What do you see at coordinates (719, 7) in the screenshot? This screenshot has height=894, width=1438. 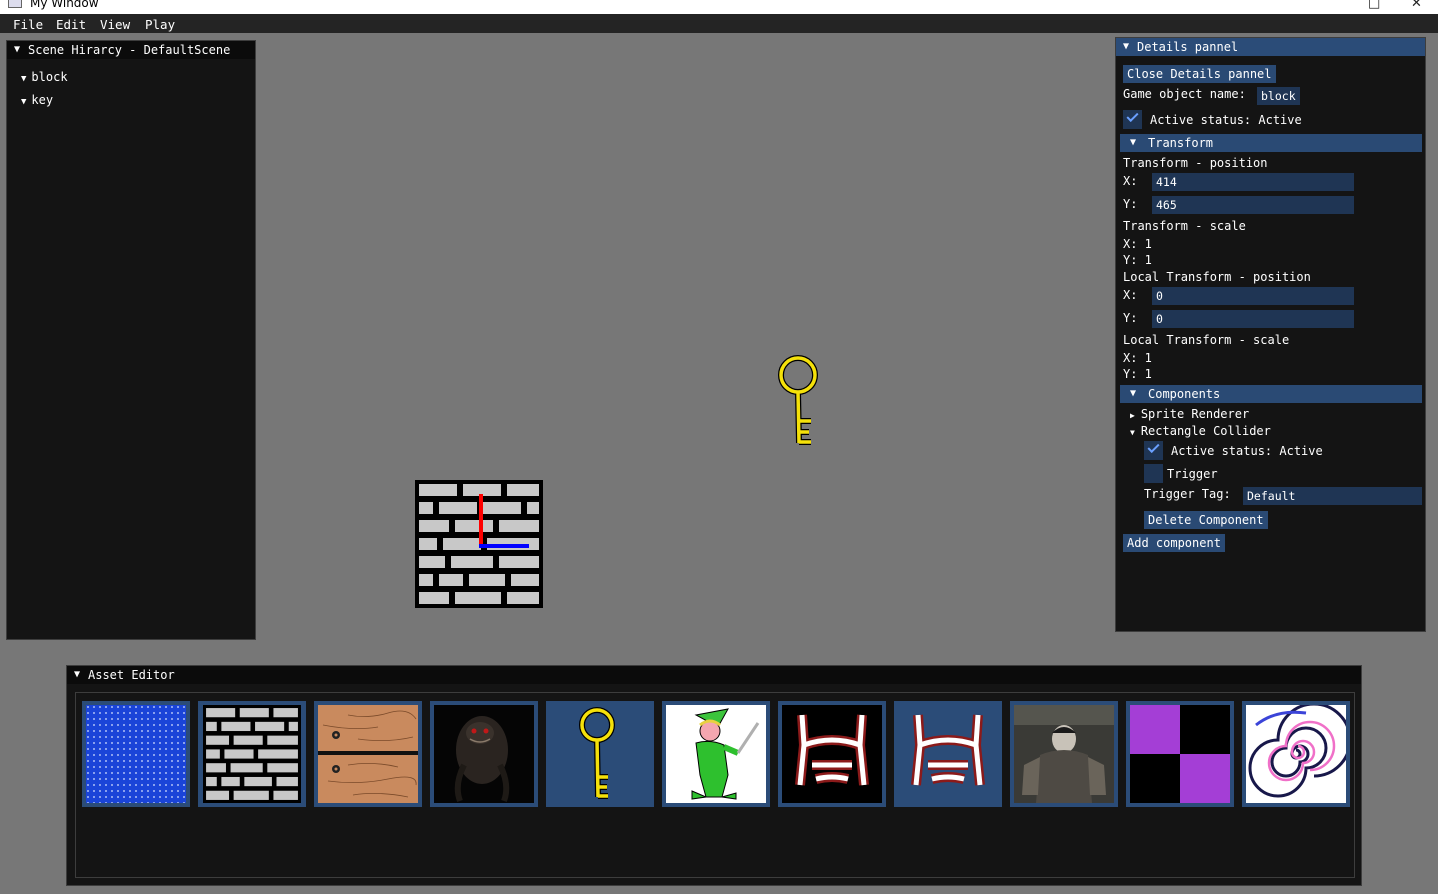 I see `window-titlebar: My Window □ ✕` at bounding box center [719, 7].